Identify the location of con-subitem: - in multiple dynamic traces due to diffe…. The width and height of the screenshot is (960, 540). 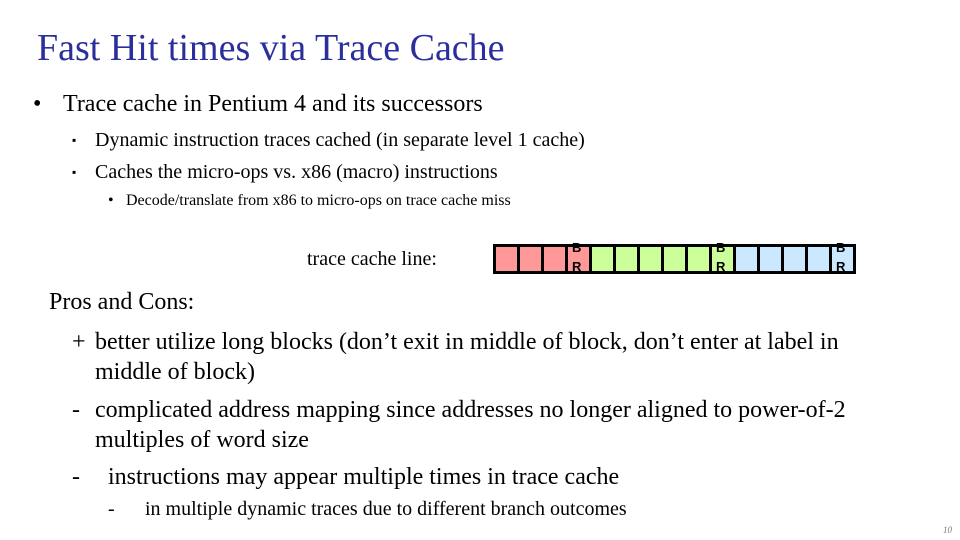
(367, 509).